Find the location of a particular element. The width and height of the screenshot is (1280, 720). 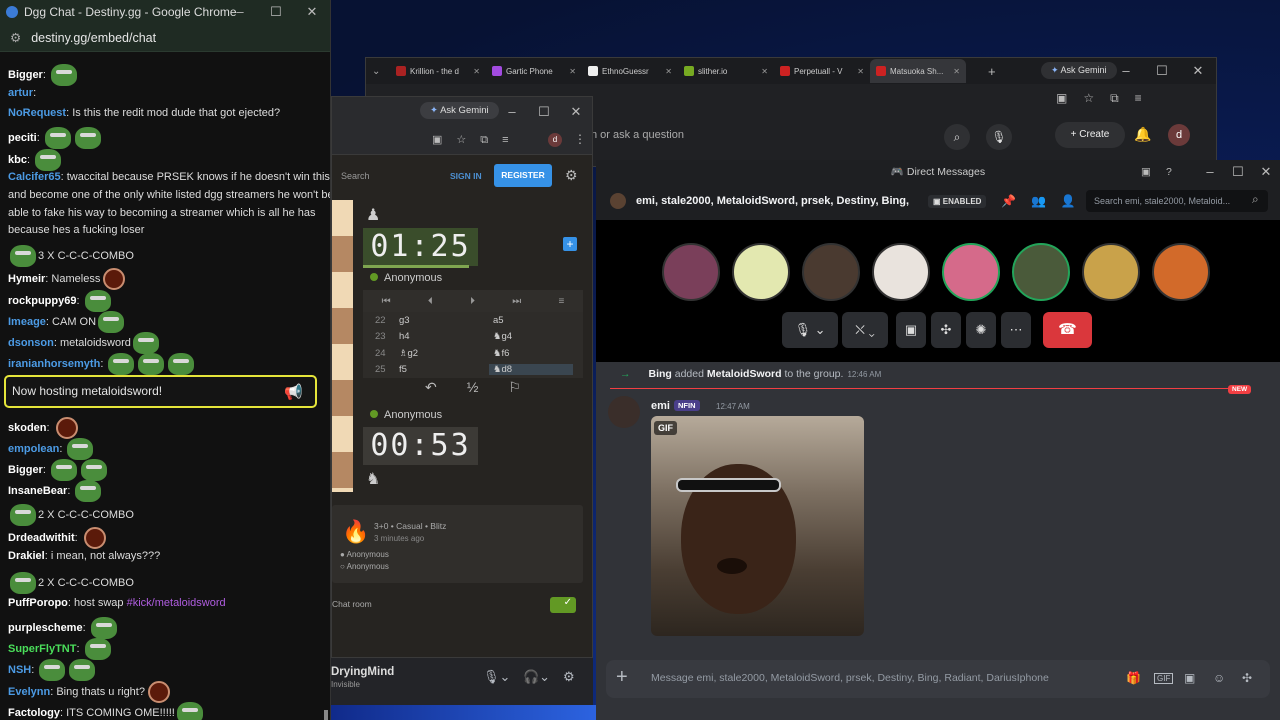

chat-username: InsaneBear is located at coordinates (37, 491).